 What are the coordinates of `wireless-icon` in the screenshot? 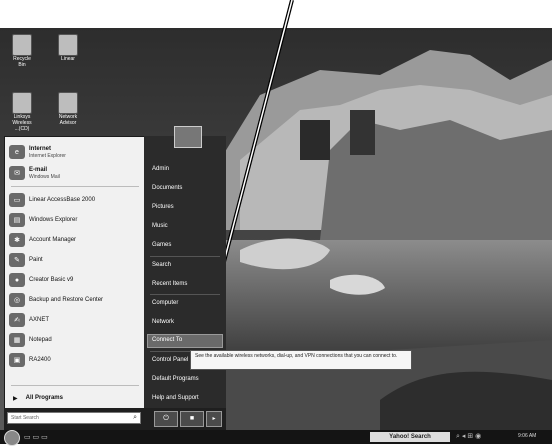 It's located at (22, 103).